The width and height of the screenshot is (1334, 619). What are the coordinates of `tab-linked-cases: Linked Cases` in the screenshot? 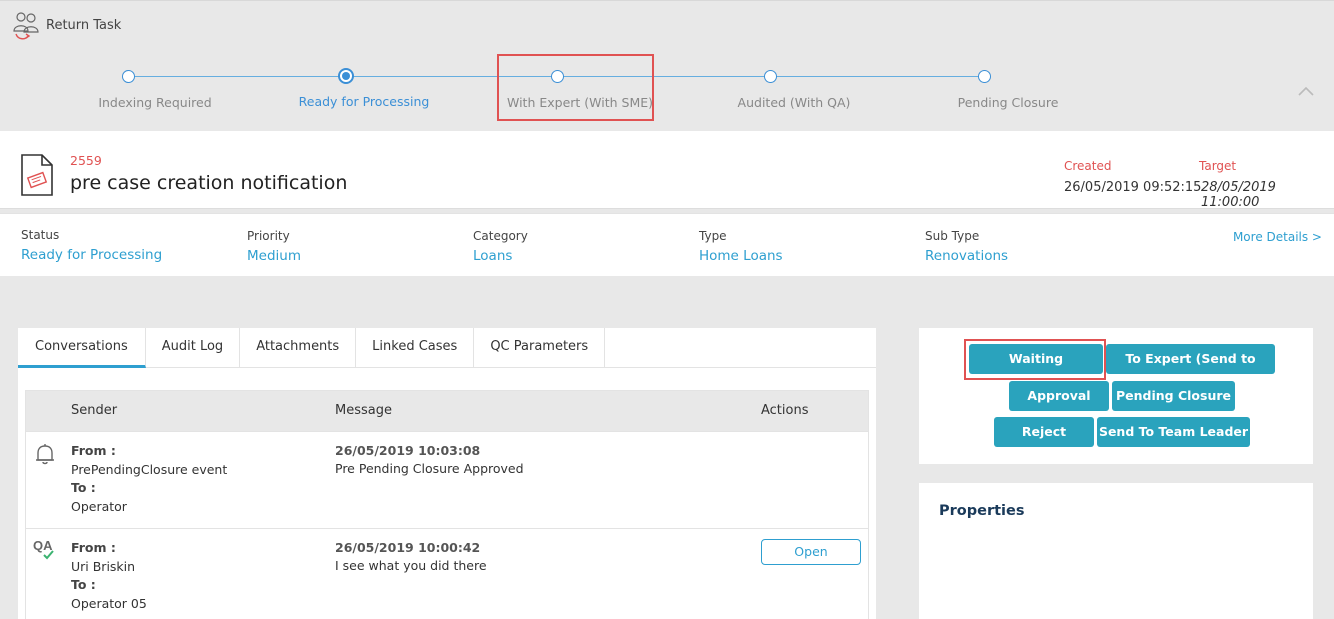 It's located at (415, 348).